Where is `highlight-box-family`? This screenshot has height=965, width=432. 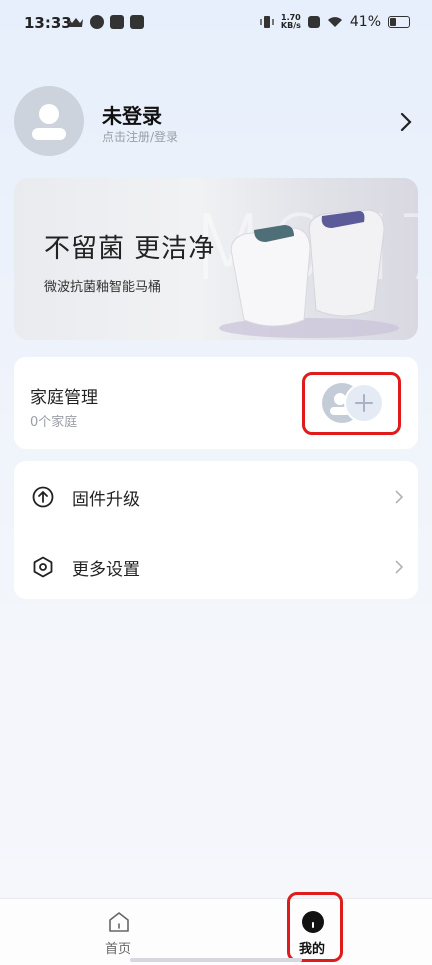 highlight-box-family is located at coordinates (351, 403).